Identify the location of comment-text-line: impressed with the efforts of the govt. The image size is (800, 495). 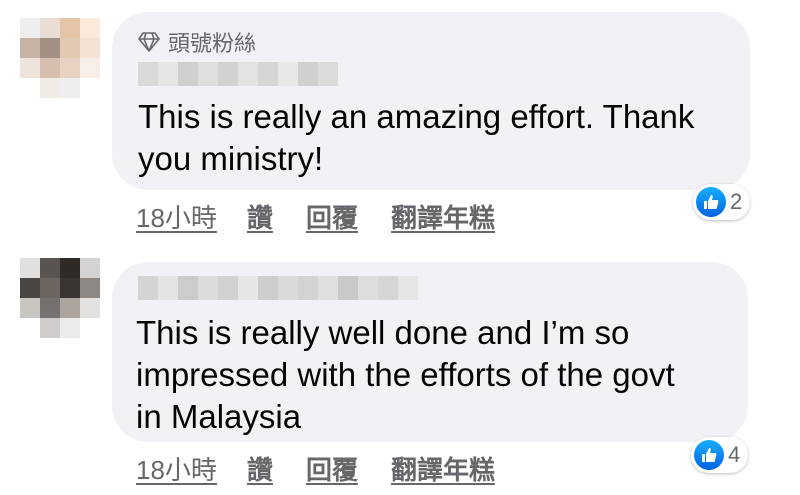
(405, 374).